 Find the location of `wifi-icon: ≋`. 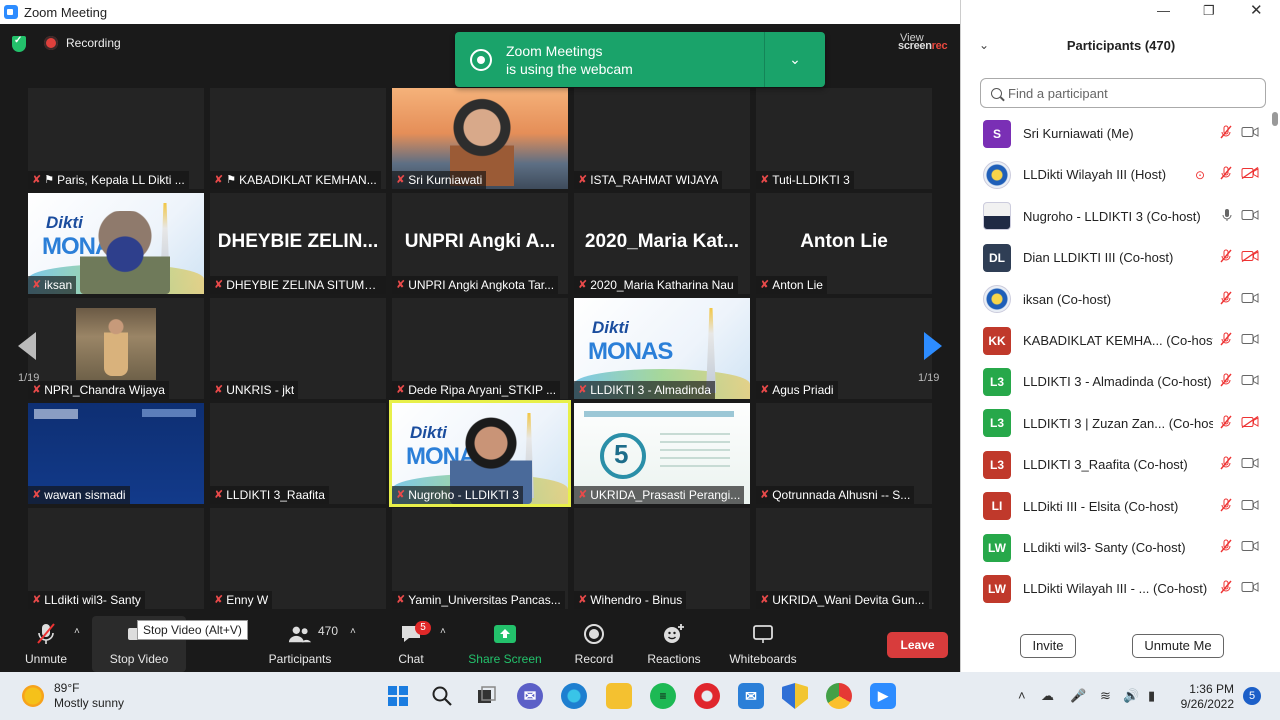

wifi-icon: ≋ is located at coordinates (1105, 696).